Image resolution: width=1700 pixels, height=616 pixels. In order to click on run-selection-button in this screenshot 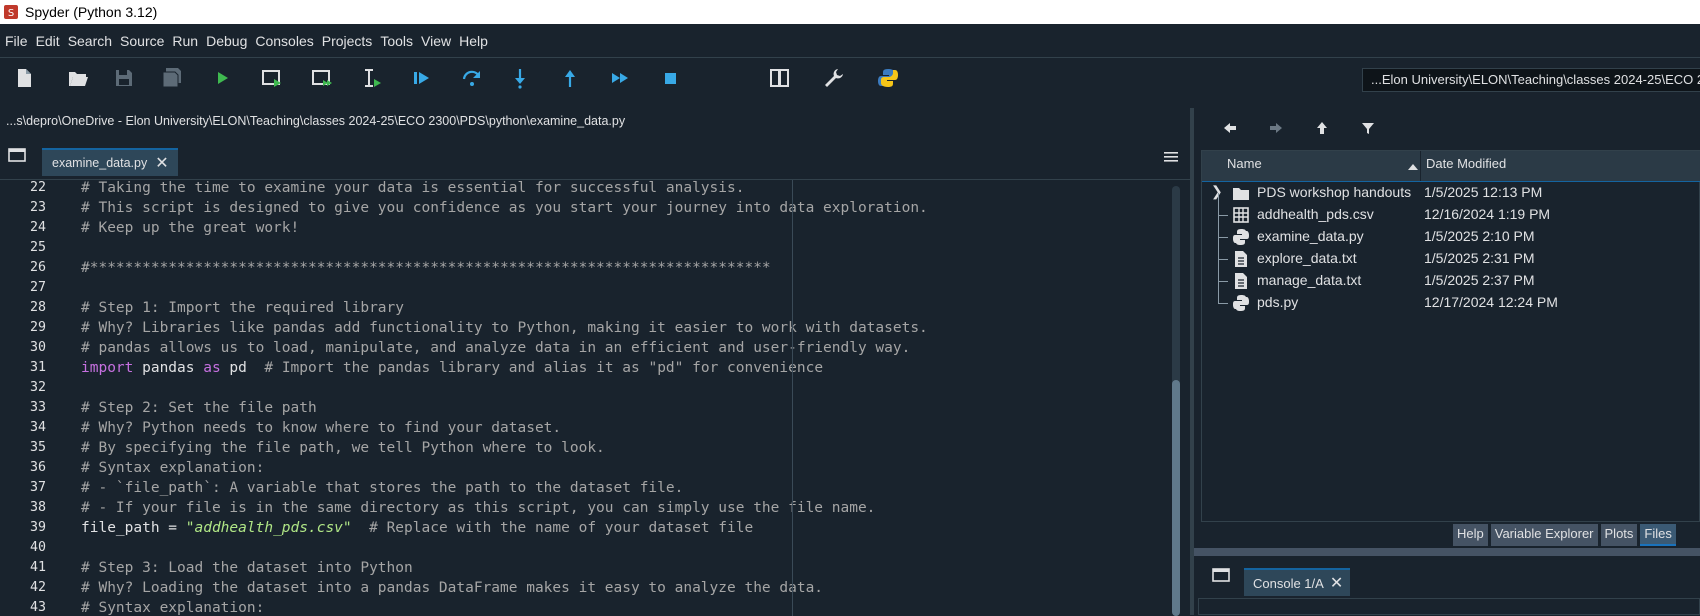, I will do `click(372, 78)`.